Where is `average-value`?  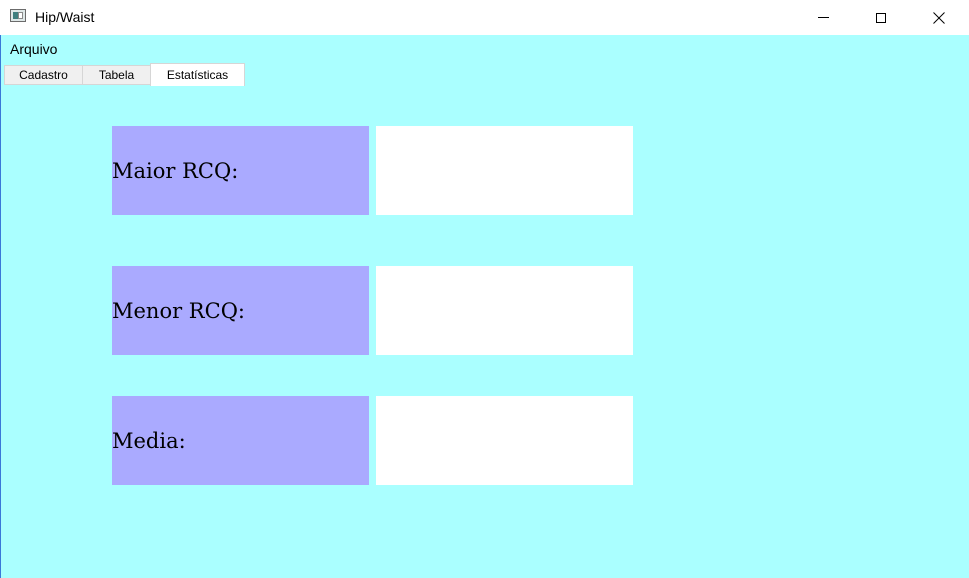 average-value is located at coordinates (504, 440).